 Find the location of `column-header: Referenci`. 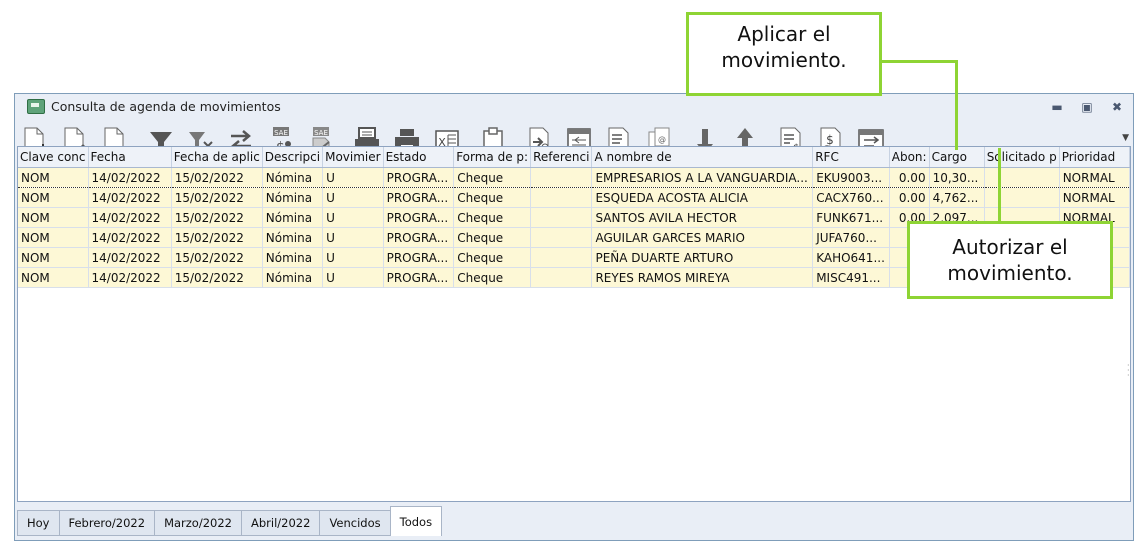

column-header: Referenci is located at coordinates (561, 157).